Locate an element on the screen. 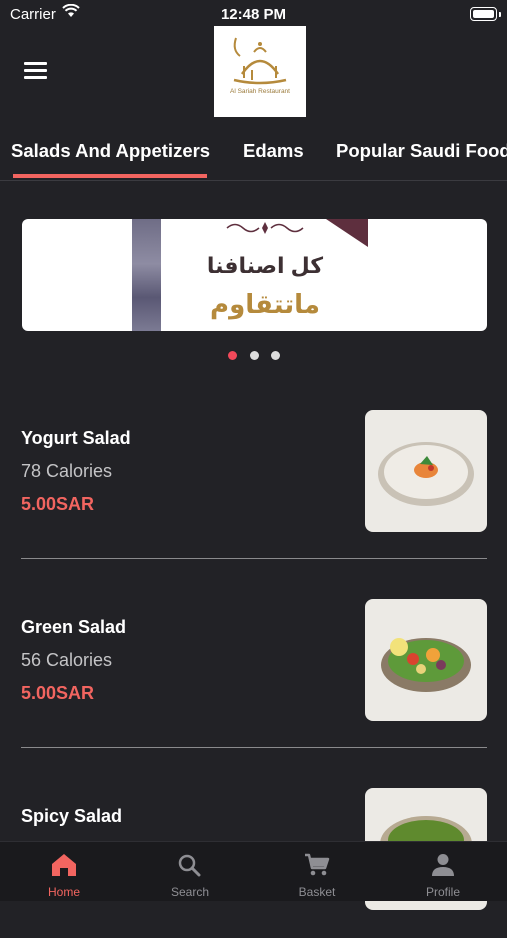  banner-headline: كل اصنافنا is located at coordinates (265, 265).